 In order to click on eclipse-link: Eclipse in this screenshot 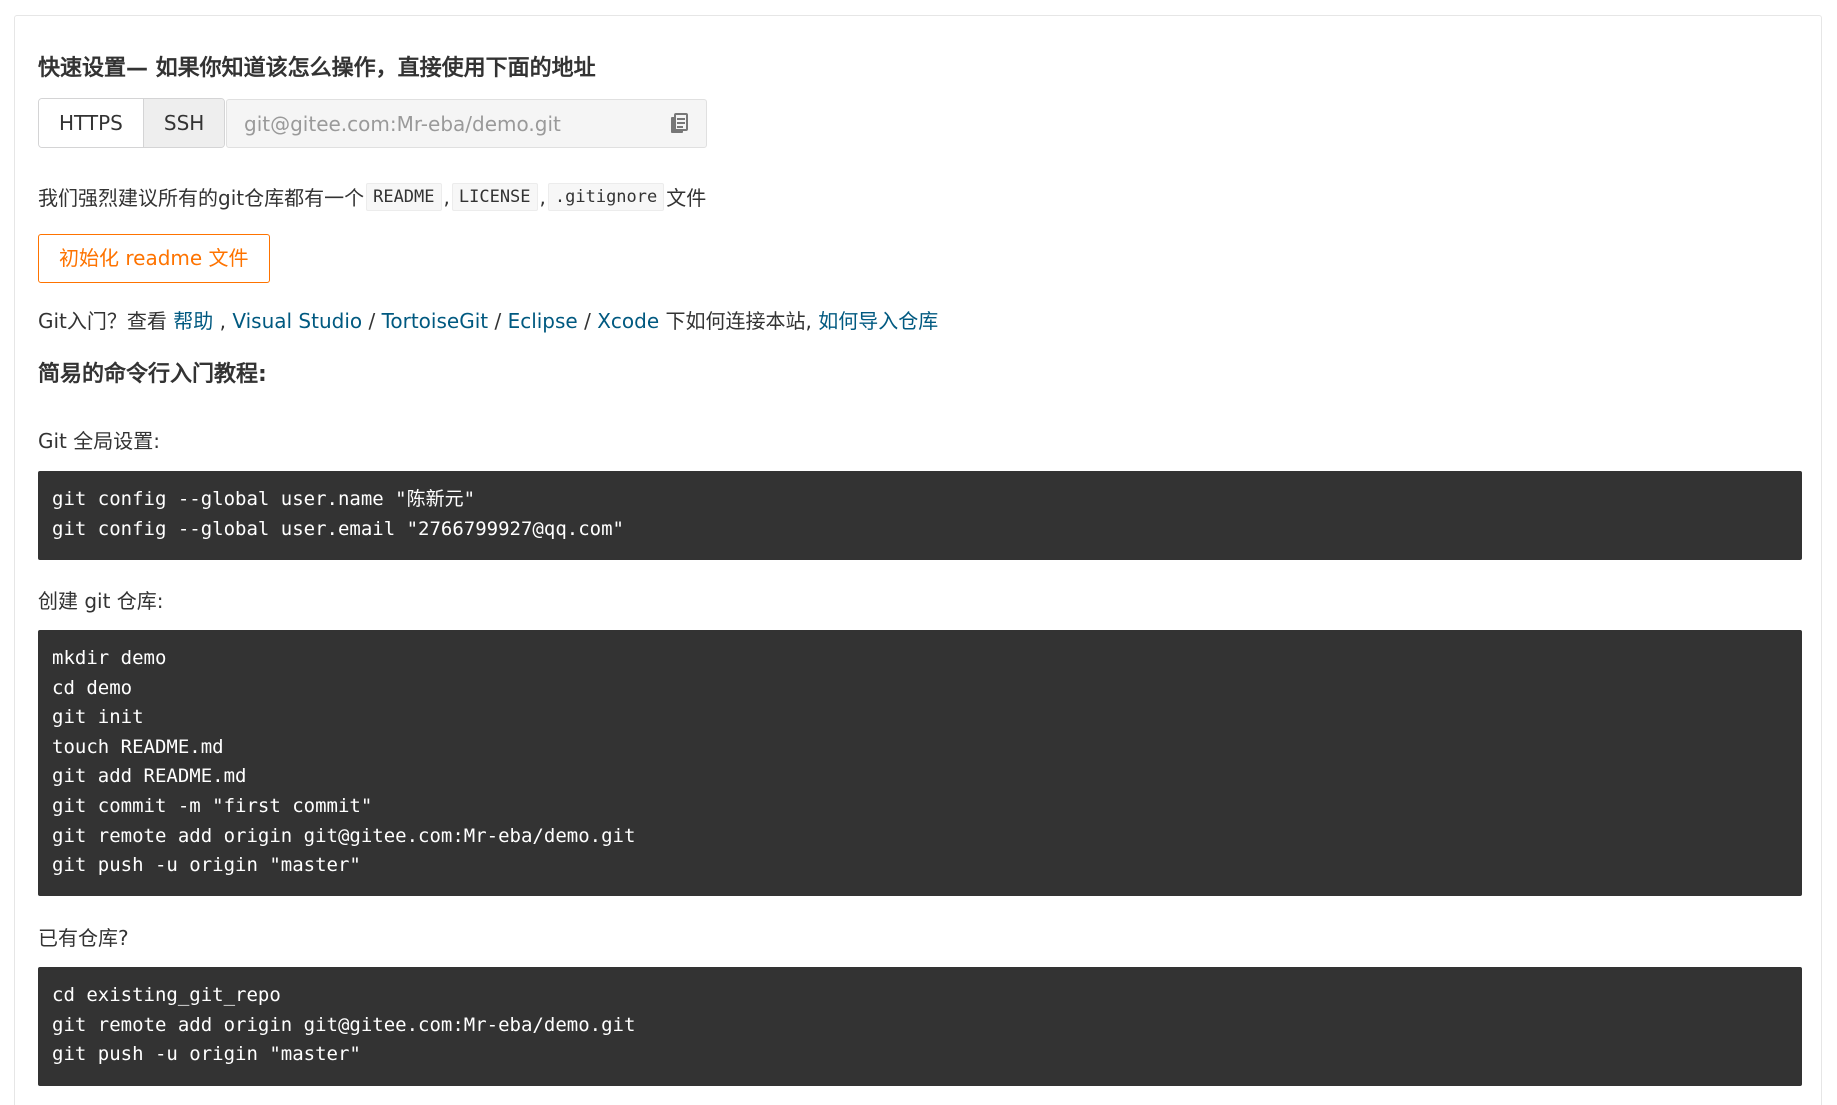, I will do `click(543, 321)`.